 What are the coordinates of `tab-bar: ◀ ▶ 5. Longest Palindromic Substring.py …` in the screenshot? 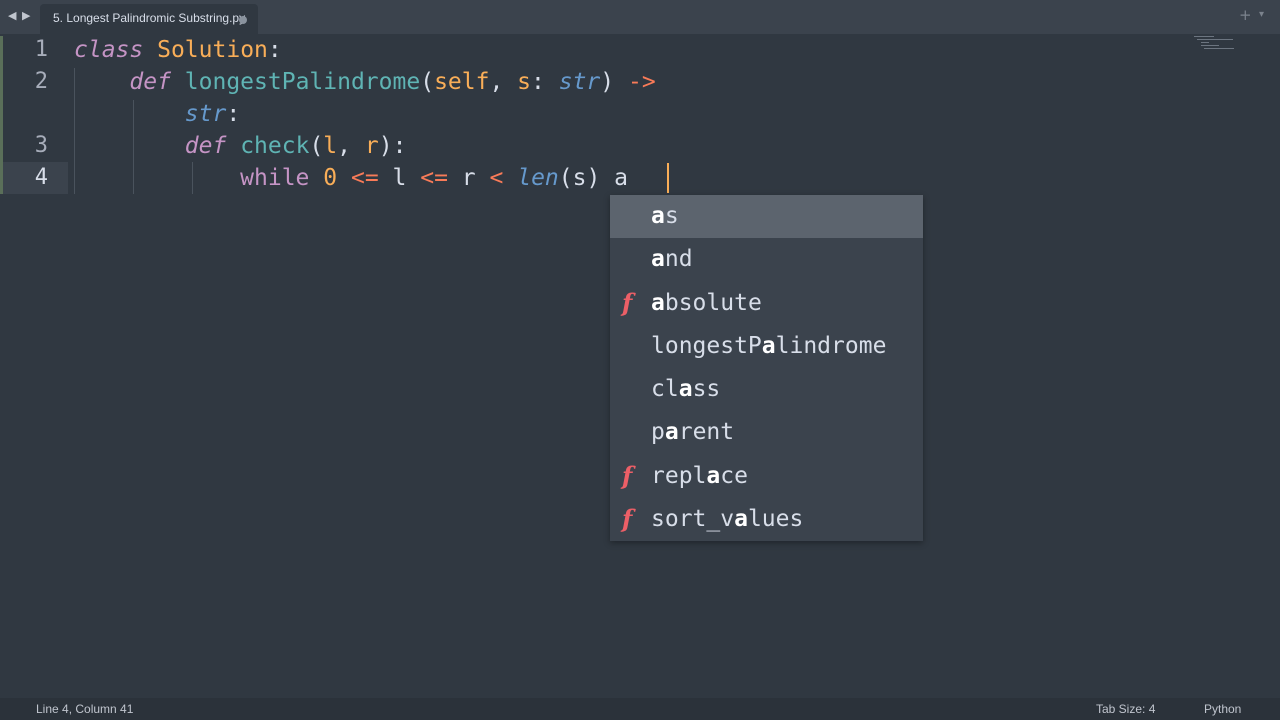 It's located at (640, 17).